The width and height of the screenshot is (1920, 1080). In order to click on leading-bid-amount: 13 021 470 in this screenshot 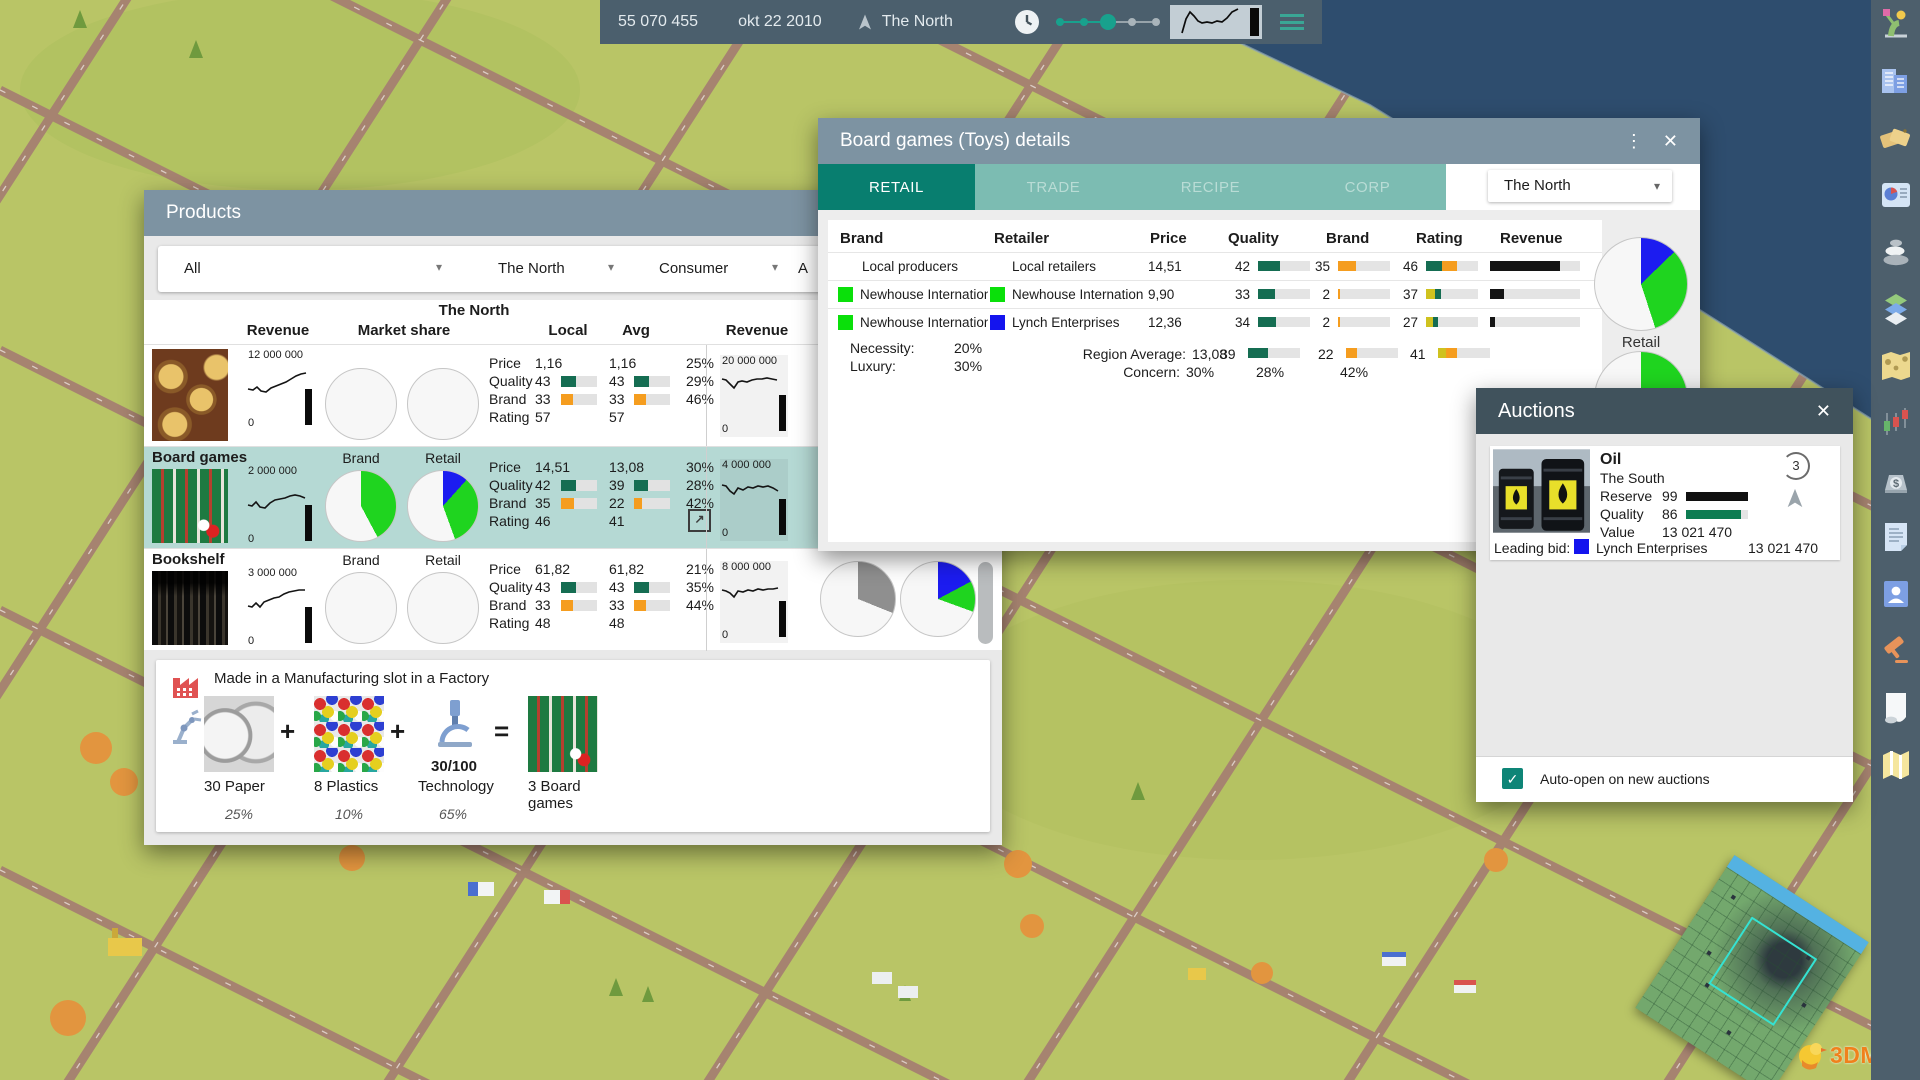, I will do `click(1783, 548)`.